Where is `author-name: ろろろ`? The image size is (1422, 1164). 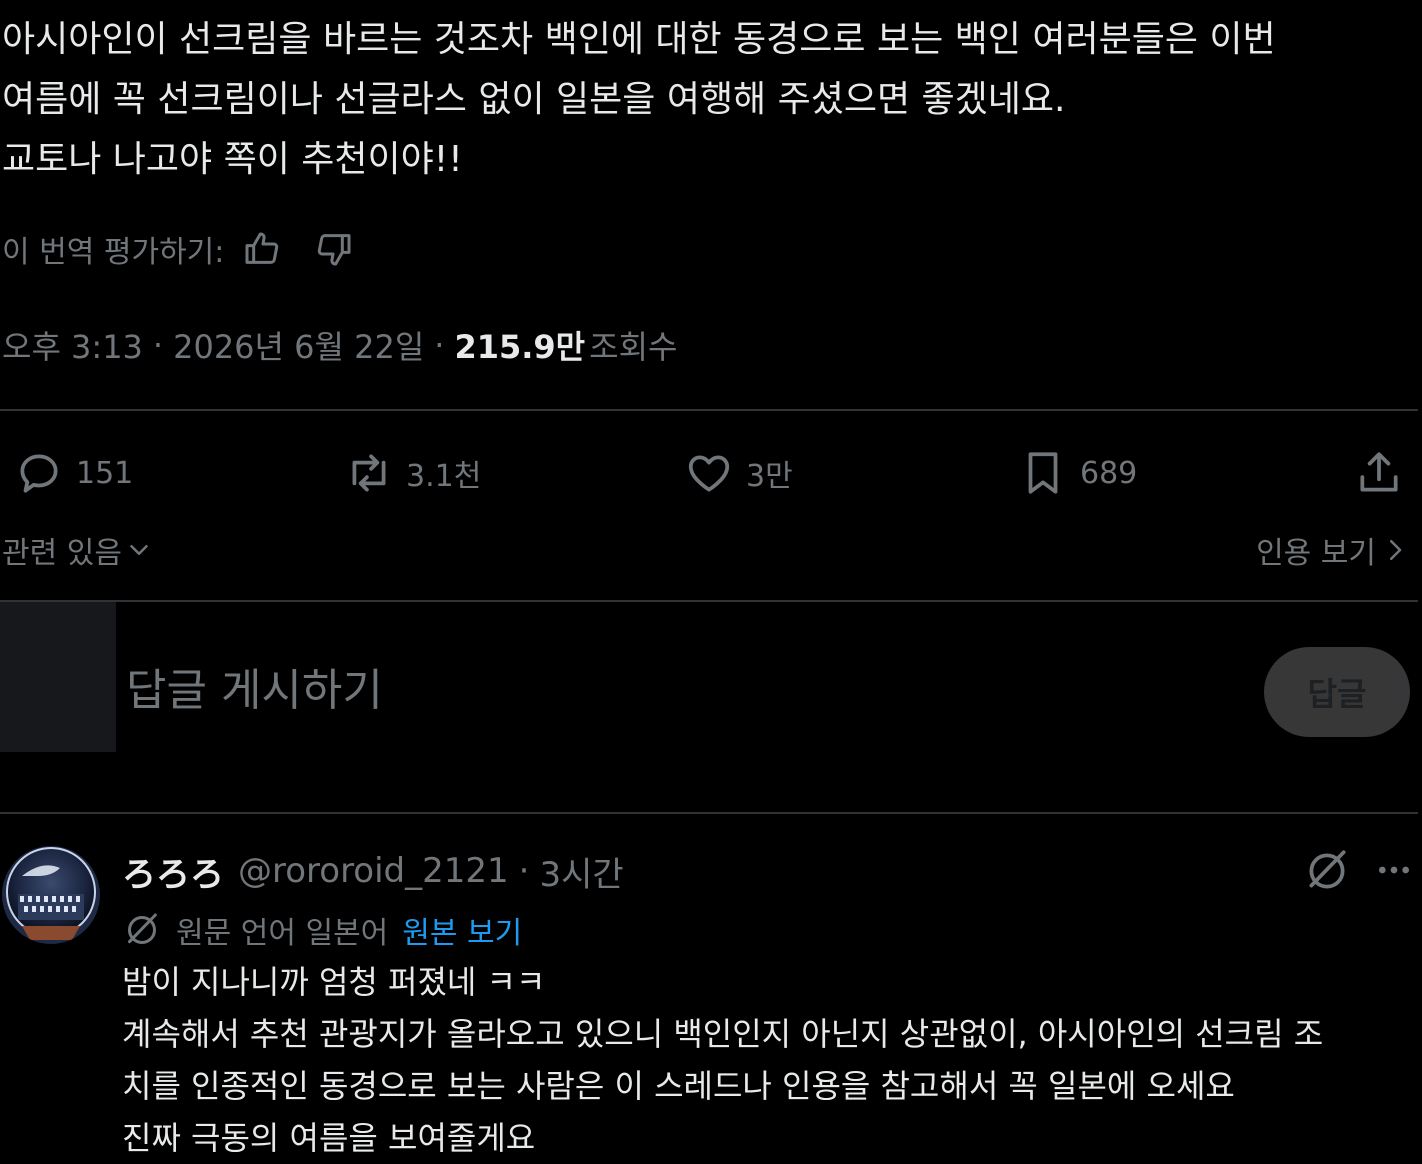 author-name: ろろろ is located at coordinates (173, 871).